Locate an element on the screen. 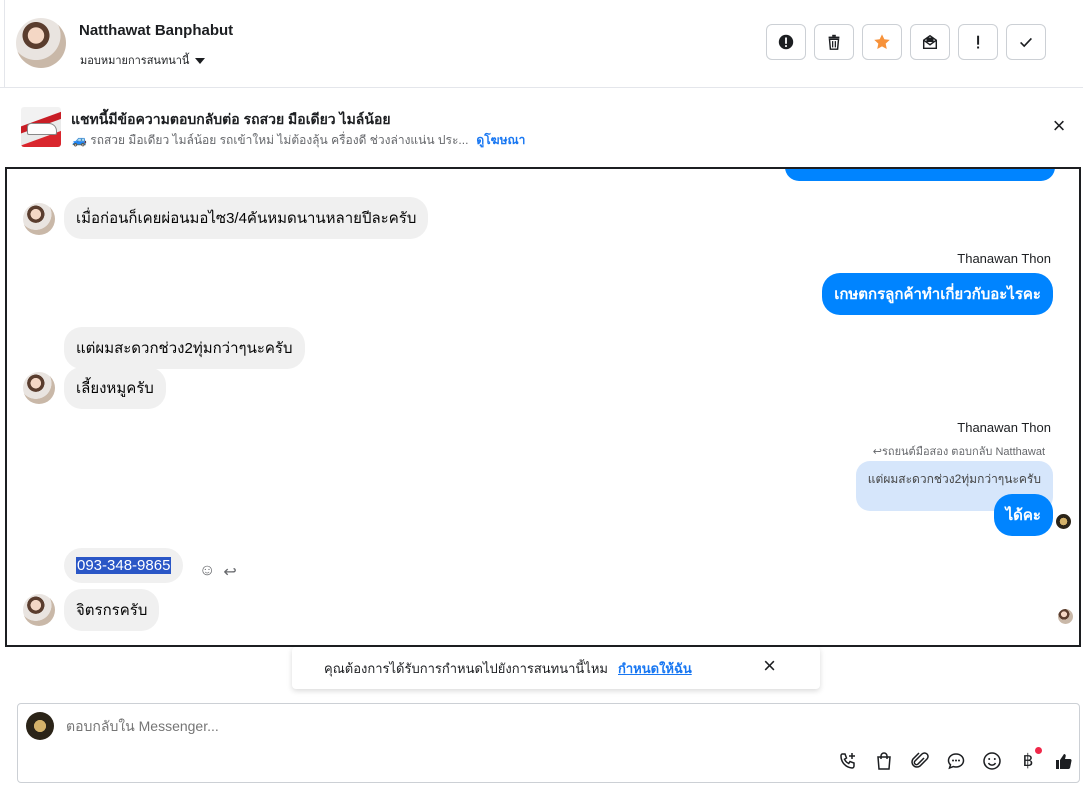 Image resolution: width=1083 pixels, height=785 pixels. reply-note: ↩รถยนต์มือสอง ตอบกลับ Natthawat is located at coordinates (958, 452).